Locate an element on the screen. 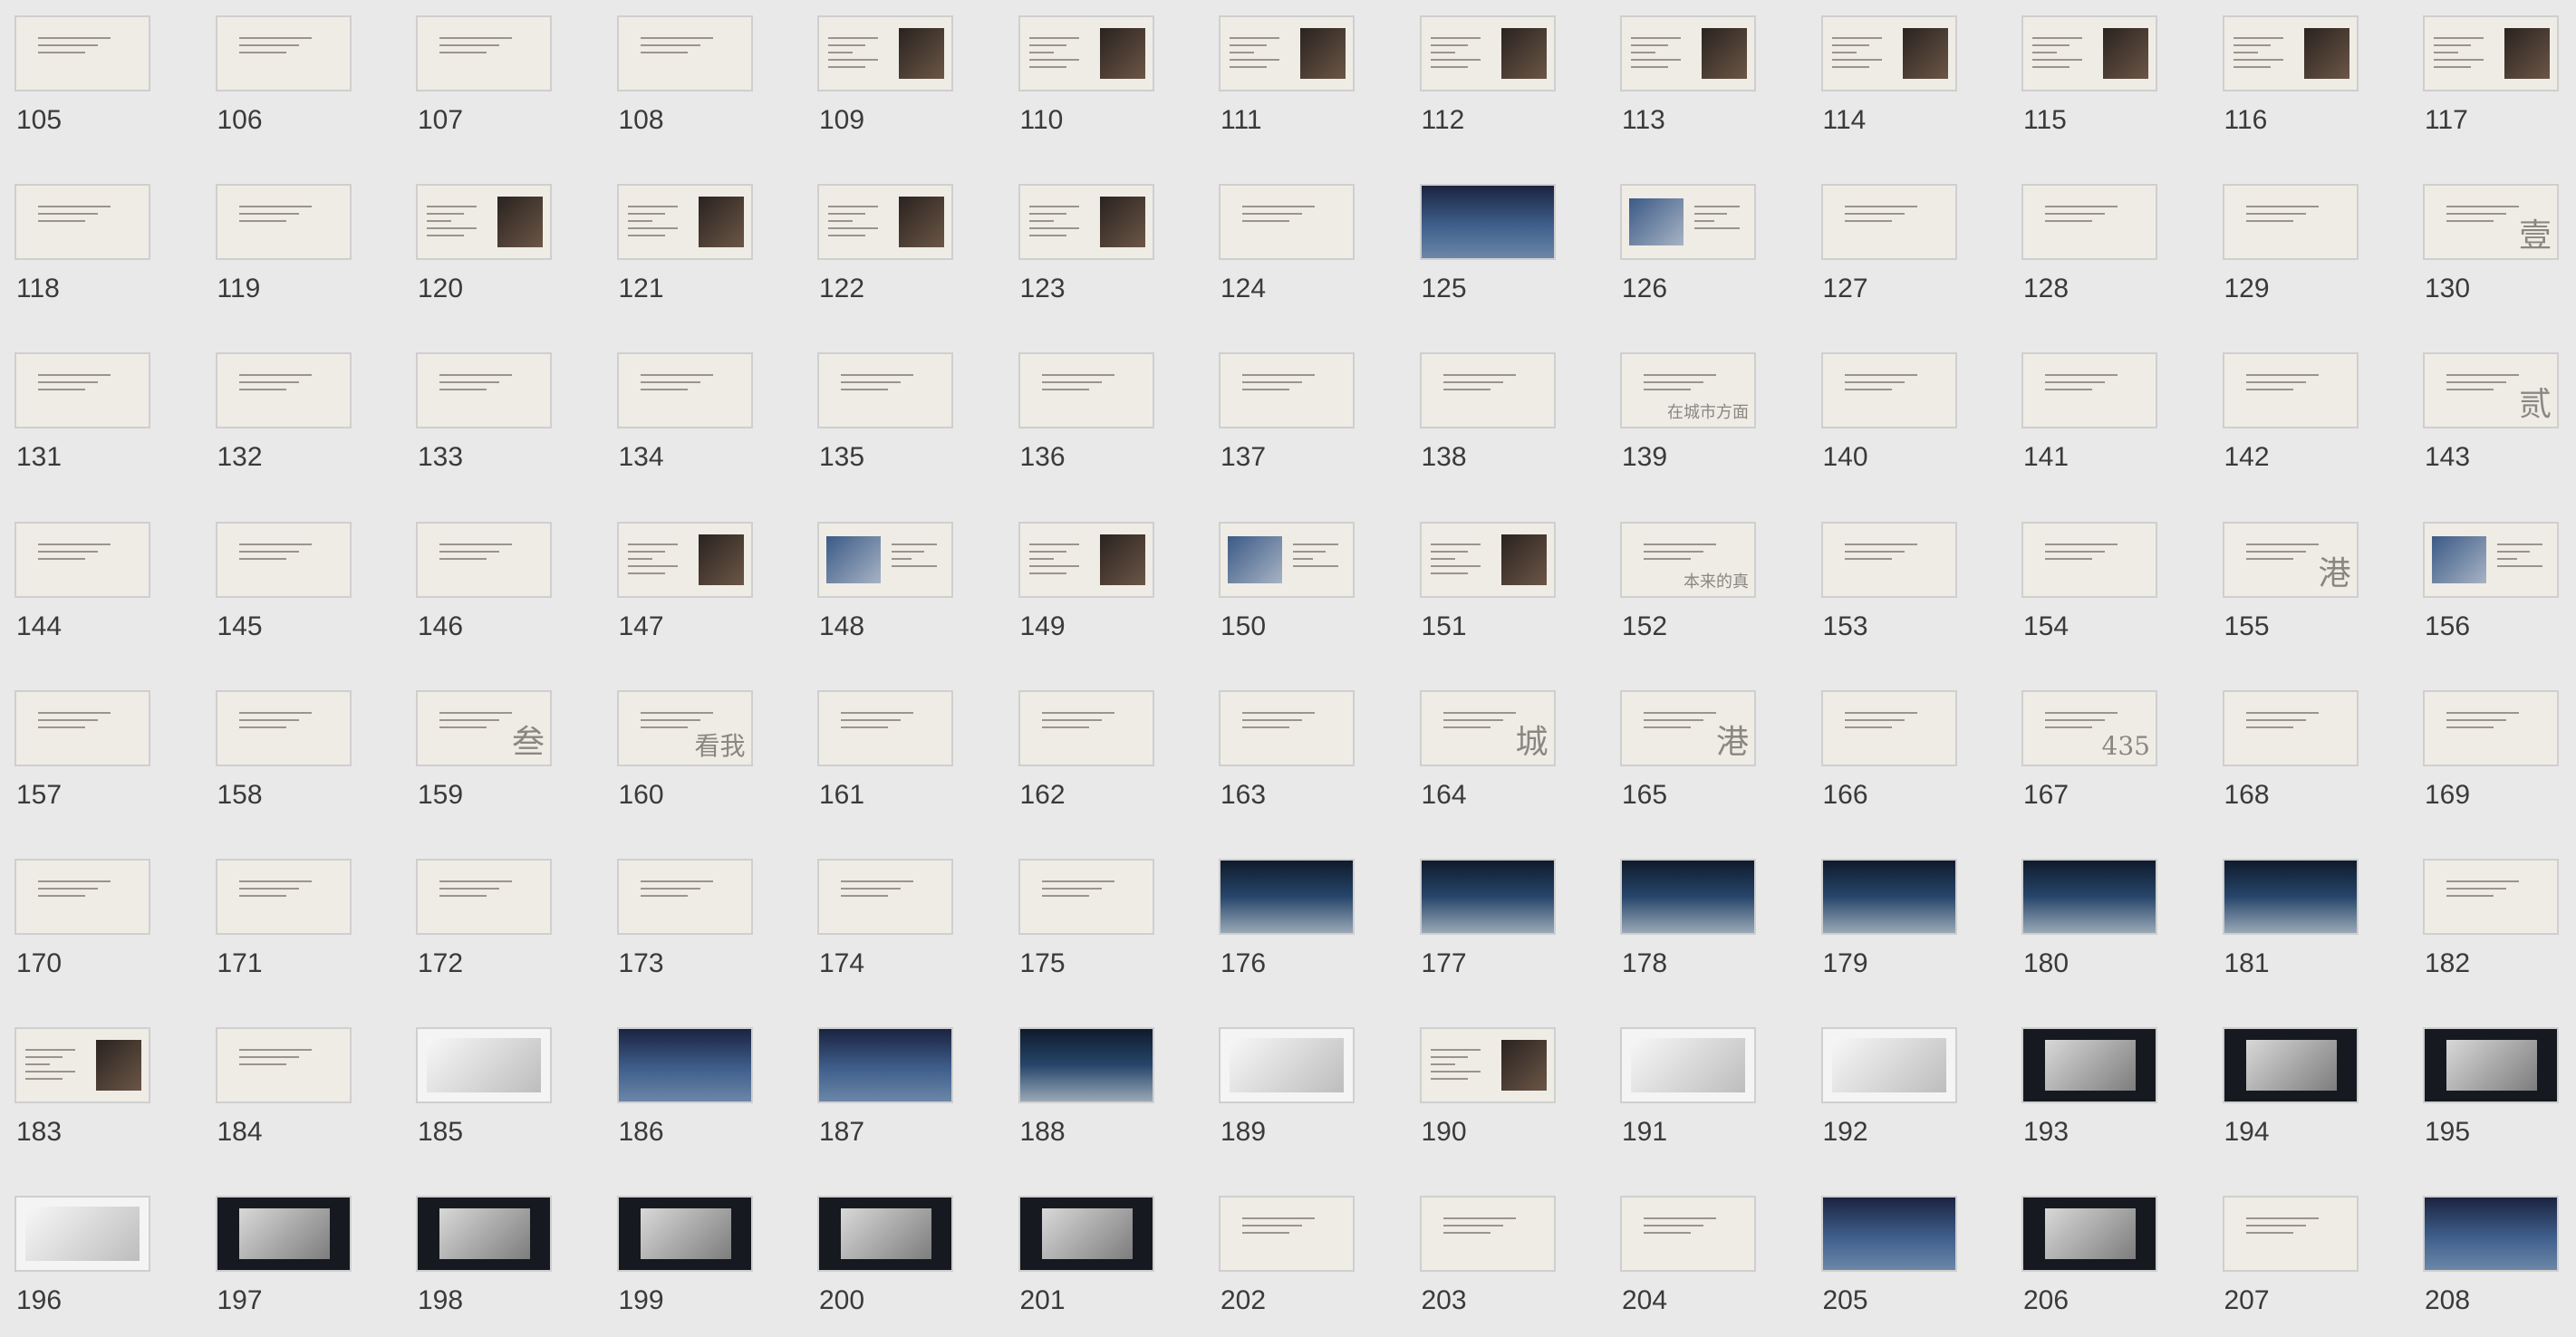 This screenshot has width=2576, height=1337. slide-thumbnail-202: 202 is located at coordinates (1279, 1248).